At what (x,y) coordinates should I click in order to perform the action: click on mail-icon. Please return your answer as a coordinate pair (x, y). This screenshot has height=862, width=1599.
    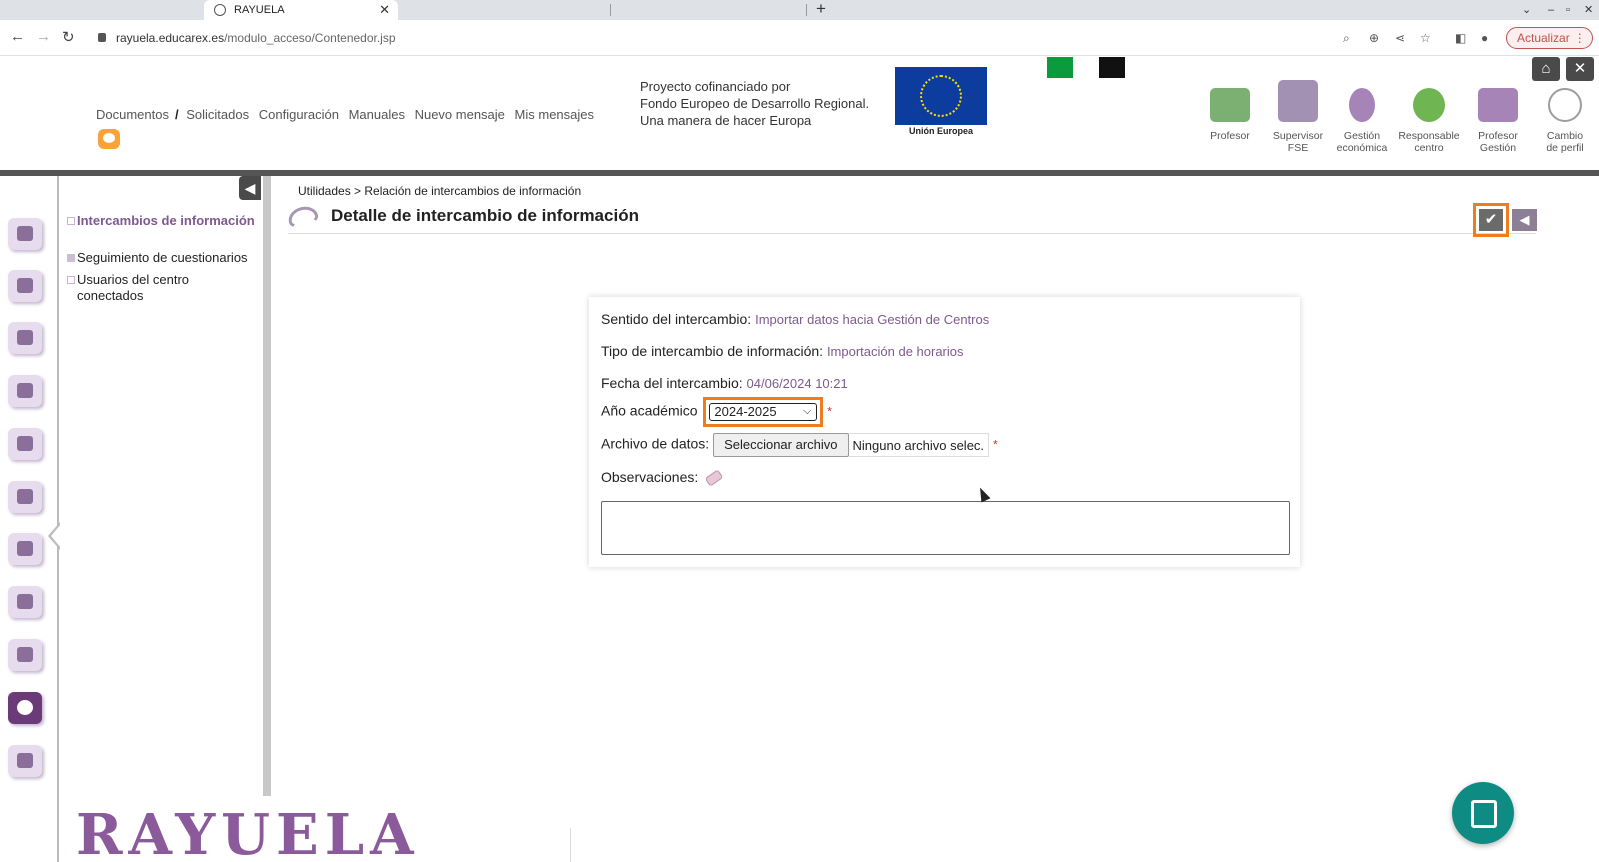
    Looking at the image, I should click on (25, 655).